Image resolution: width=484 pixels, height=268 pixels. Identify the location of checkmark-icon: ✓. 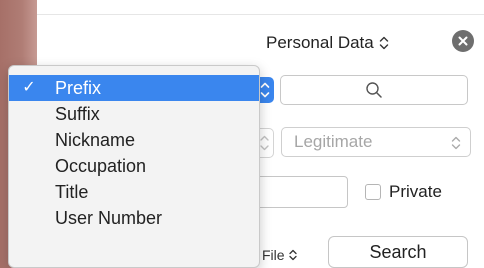
(29, 87).